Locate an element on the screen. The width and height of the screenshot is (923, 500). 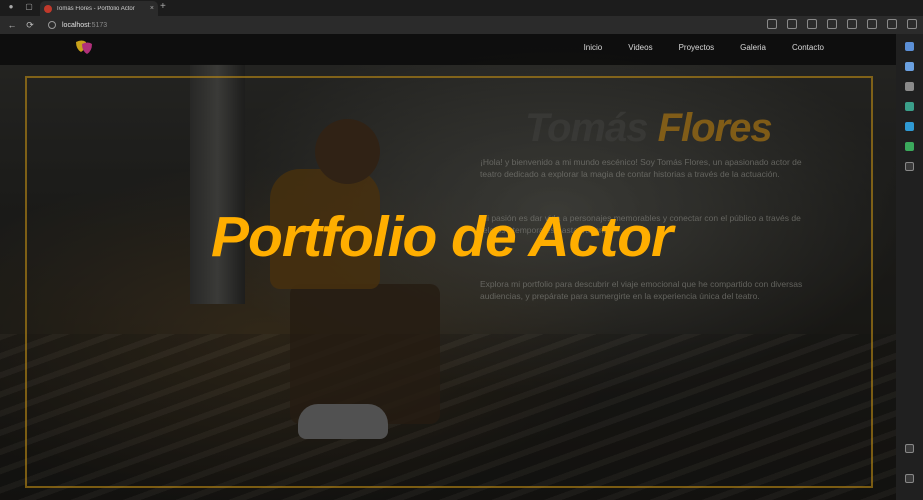
hero-last-name: Flores is located at coordinates (715, 128).